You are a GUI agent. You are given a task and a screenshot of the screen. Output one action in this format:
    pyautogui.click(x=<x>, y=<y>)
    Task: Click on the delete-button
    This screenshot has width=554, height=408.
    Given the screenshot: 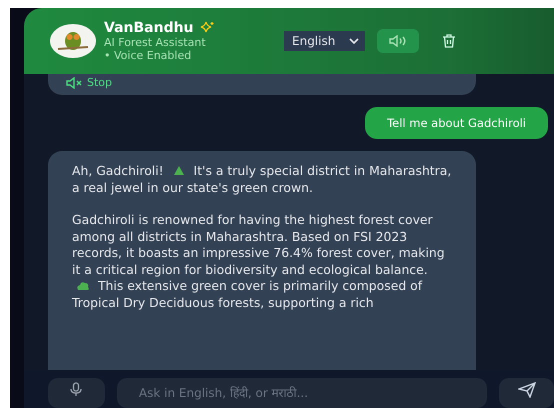 What is the action you would take?
    pyautogui.click(x=449, y=41)
    